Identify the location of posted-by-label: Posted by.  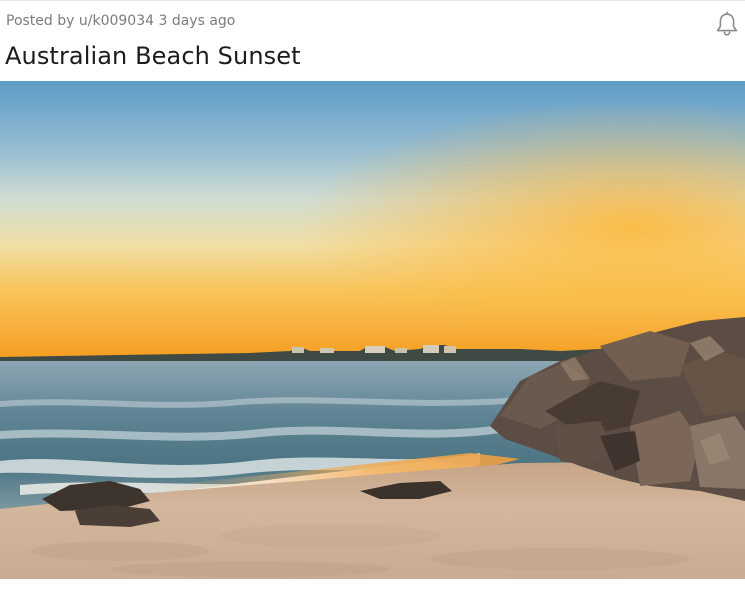
(40, 21).